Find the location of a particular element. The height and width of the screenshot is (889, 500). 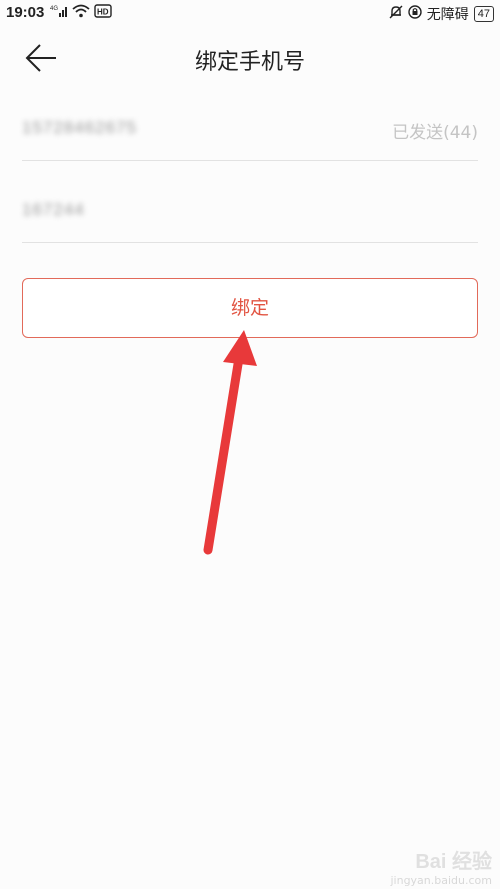

status-icons-right: 无障碍 47 is located at coordinates (441, 14).